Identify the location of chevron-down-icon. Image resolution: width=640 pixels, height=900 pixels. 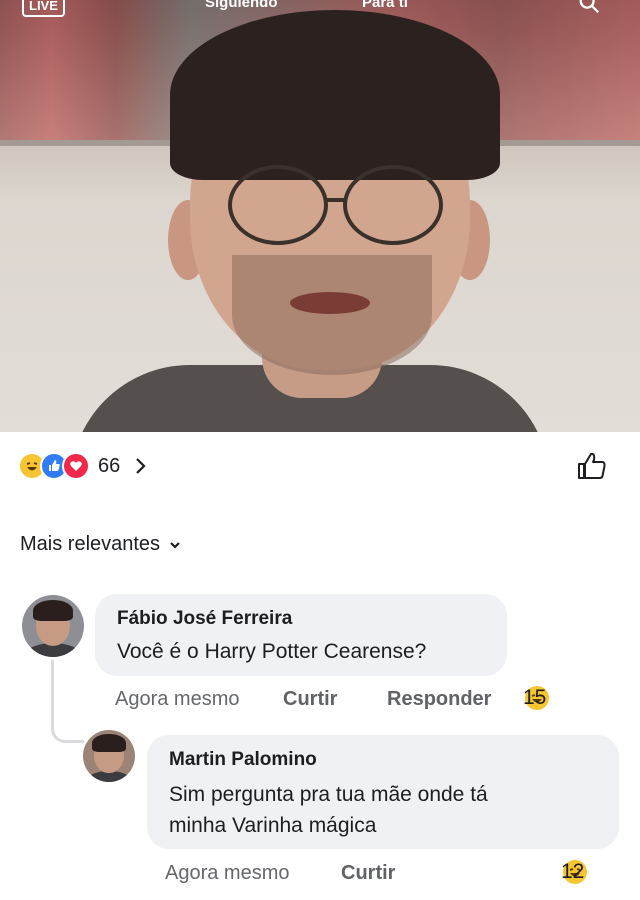
(175, 545).